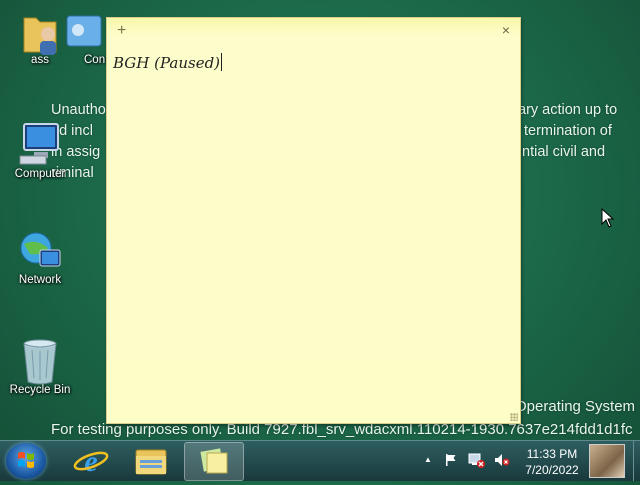 The height and width of the screenshot is (485, 640). Describe the element at coordinates (84, 34) in the screenshot. I see `control-panel-icon` at that location.